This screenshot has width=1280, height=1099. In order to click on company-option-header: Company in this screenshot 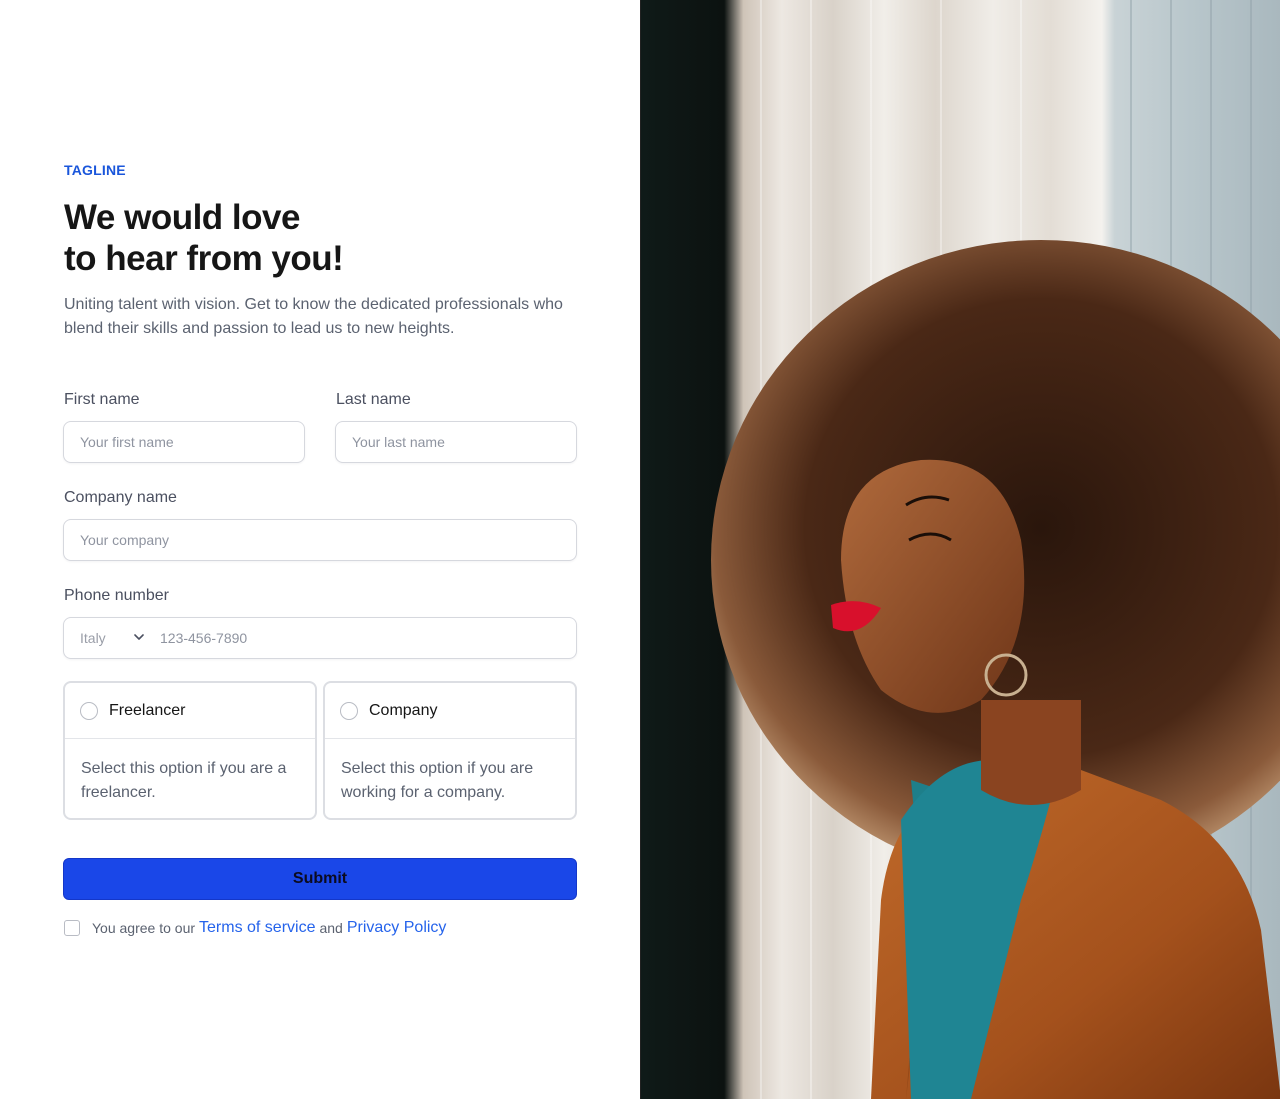, I will do `click(450, 711)`.